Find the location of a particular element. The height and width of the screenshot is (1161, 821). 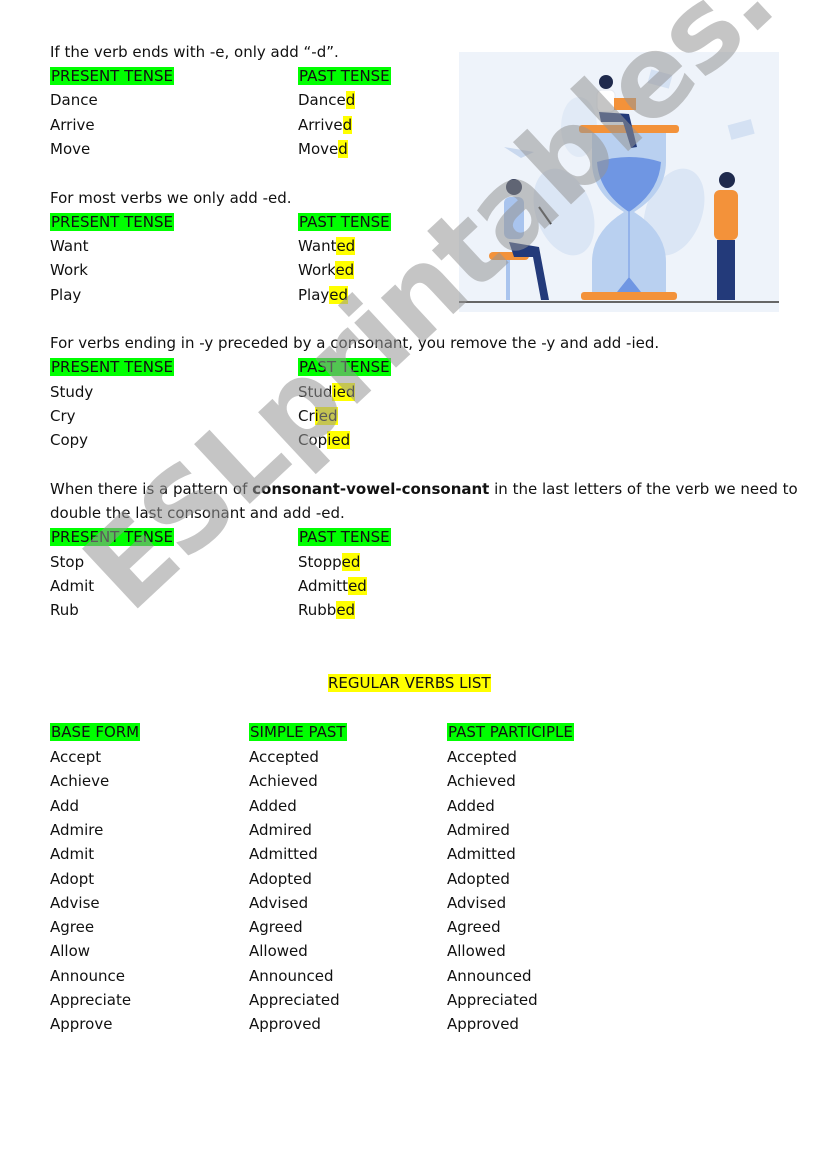

past-participle-cell: Appreciated is located at coordinates (492, 1000).